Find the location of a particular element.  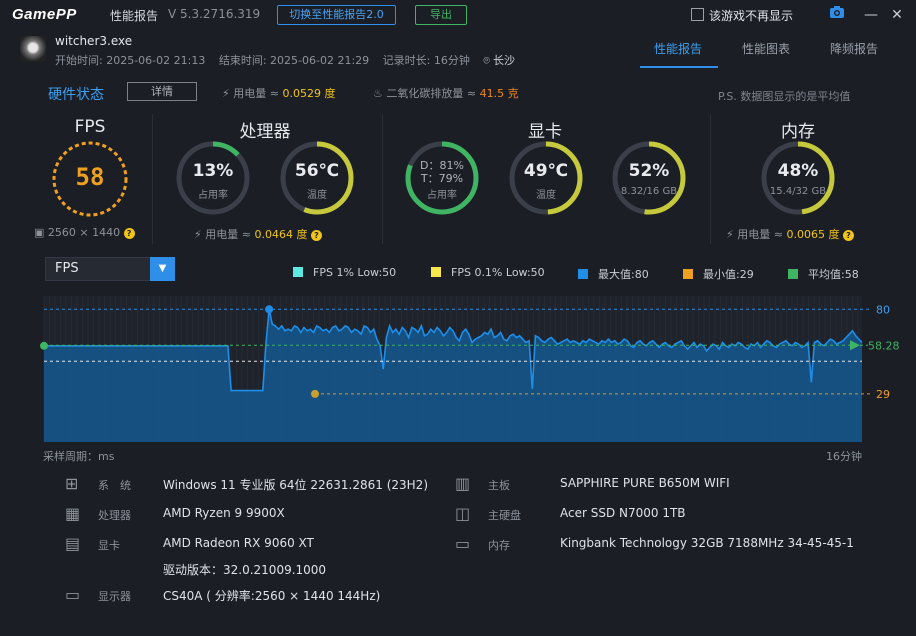

system-info-label: 显示器 is located at coordinates (114, 596).